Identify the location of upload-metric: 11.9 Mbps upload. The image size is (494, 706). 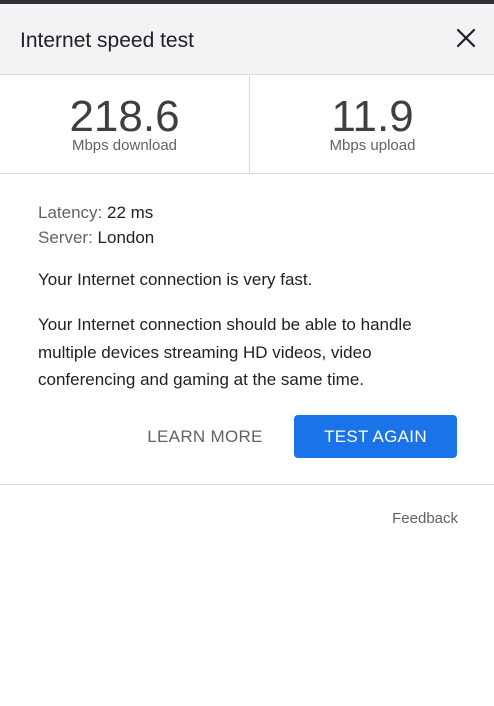
(372, 124).